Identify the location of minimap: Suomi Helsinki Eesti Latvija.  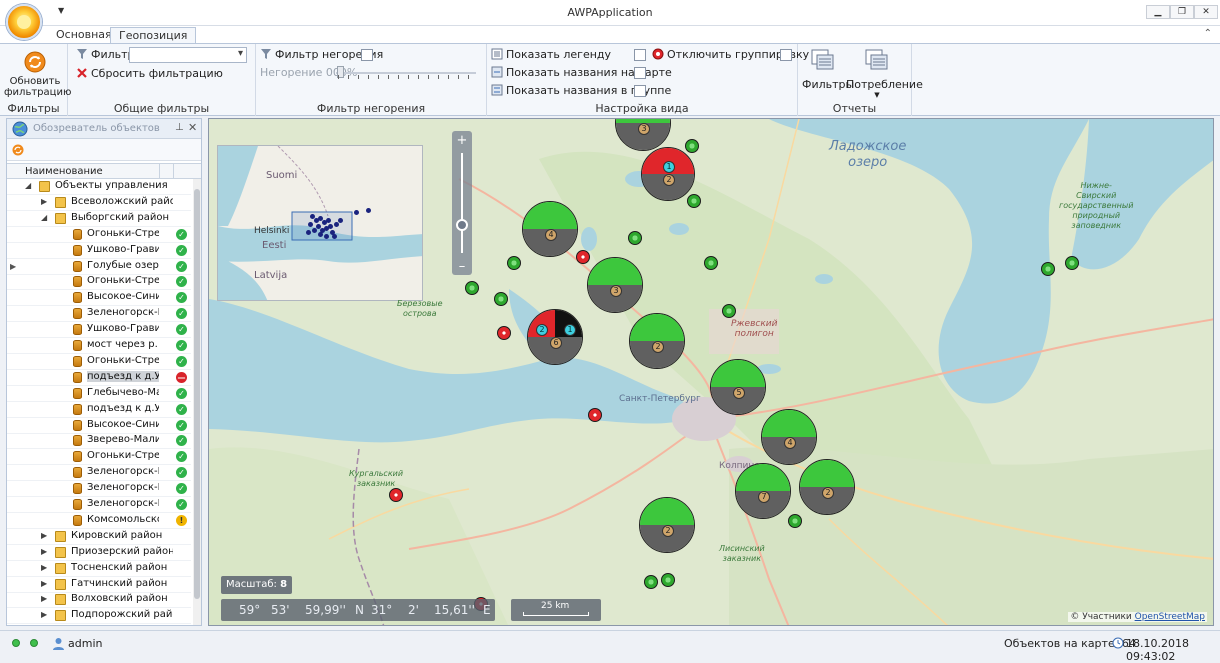
(320, 223).